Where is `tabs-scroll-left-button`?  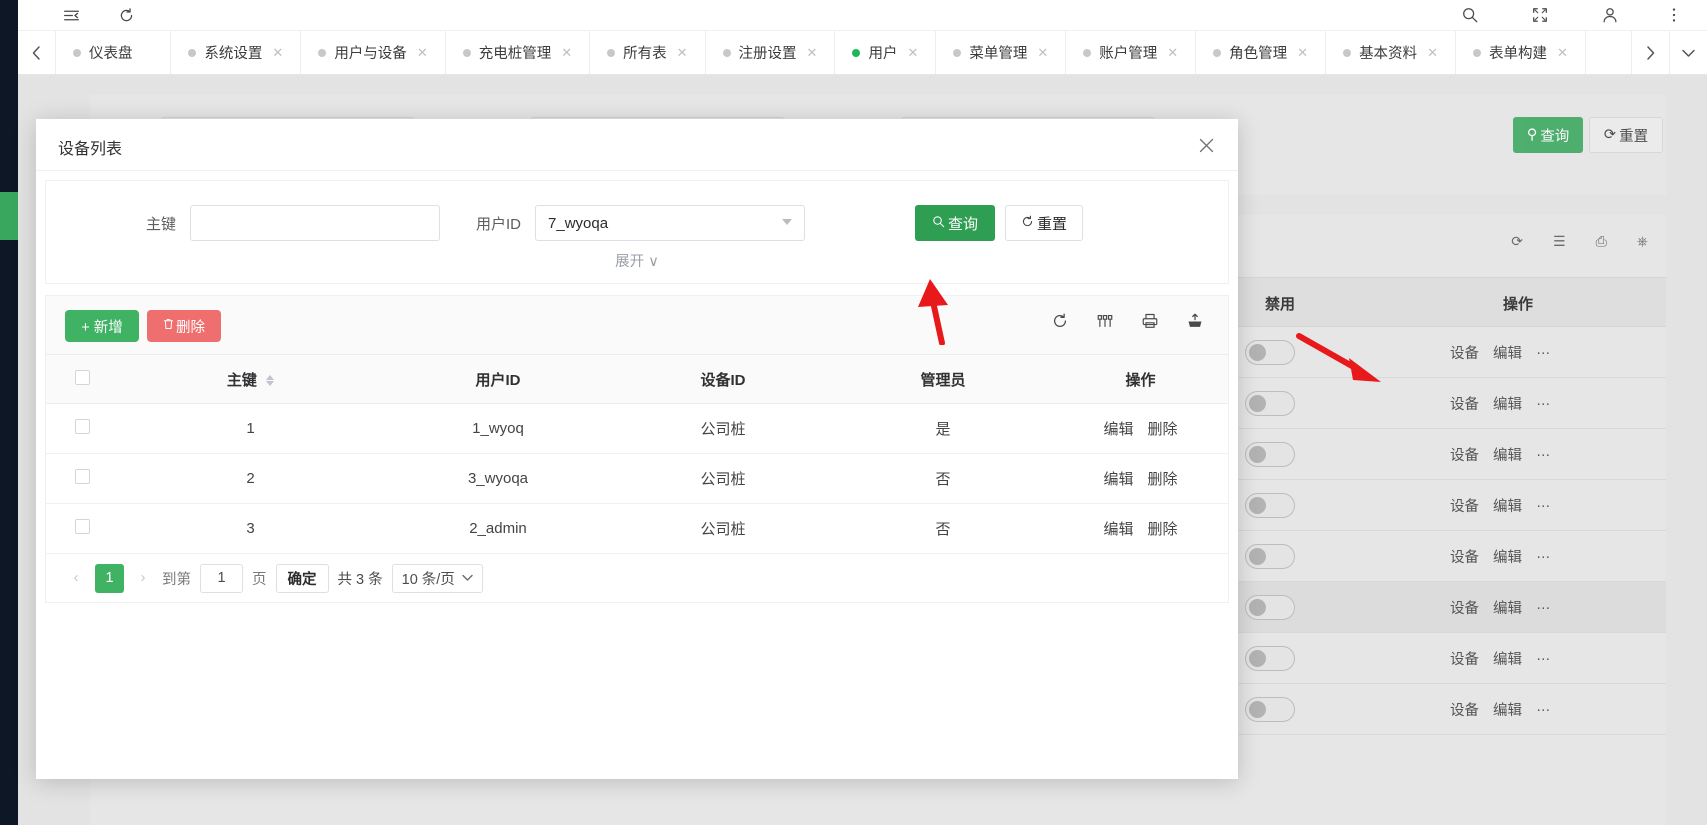
tabs-scroll-left-button is located at coordinates (37, 52).